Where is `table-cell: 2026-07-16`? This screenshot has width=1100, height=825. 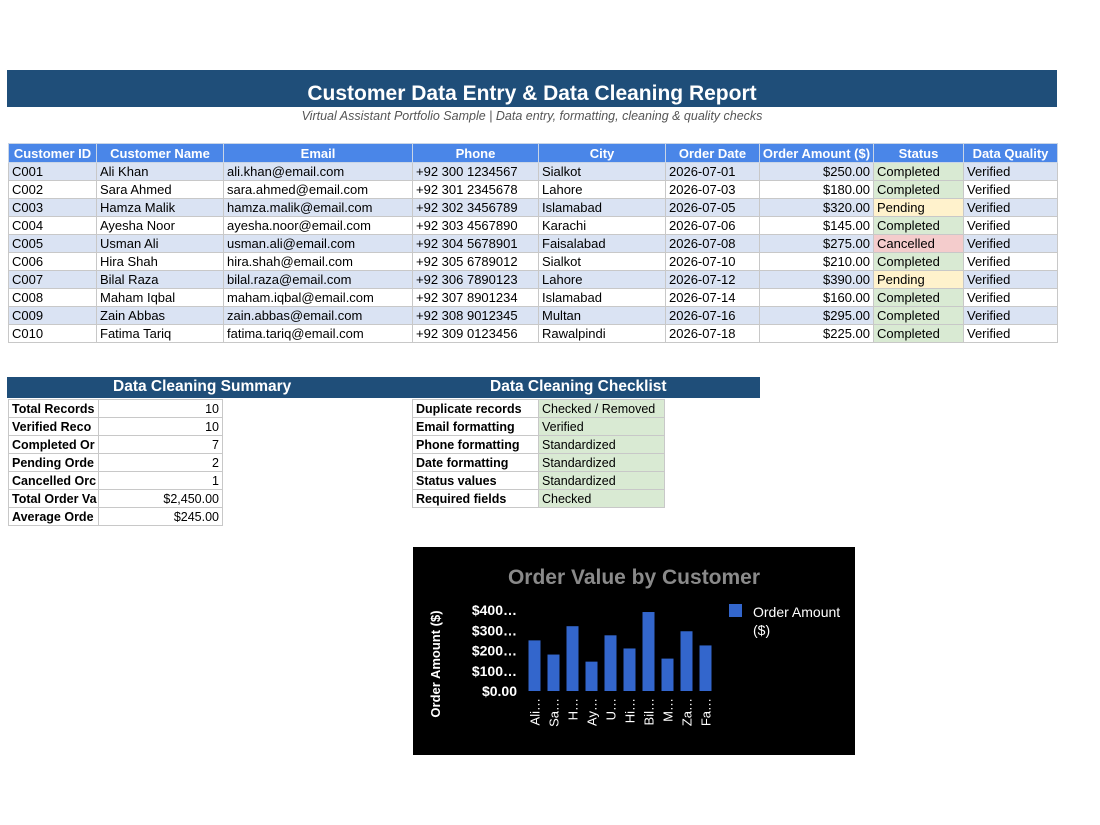 table-cell: 2026-07-16 is located at coordinates (712, 315).